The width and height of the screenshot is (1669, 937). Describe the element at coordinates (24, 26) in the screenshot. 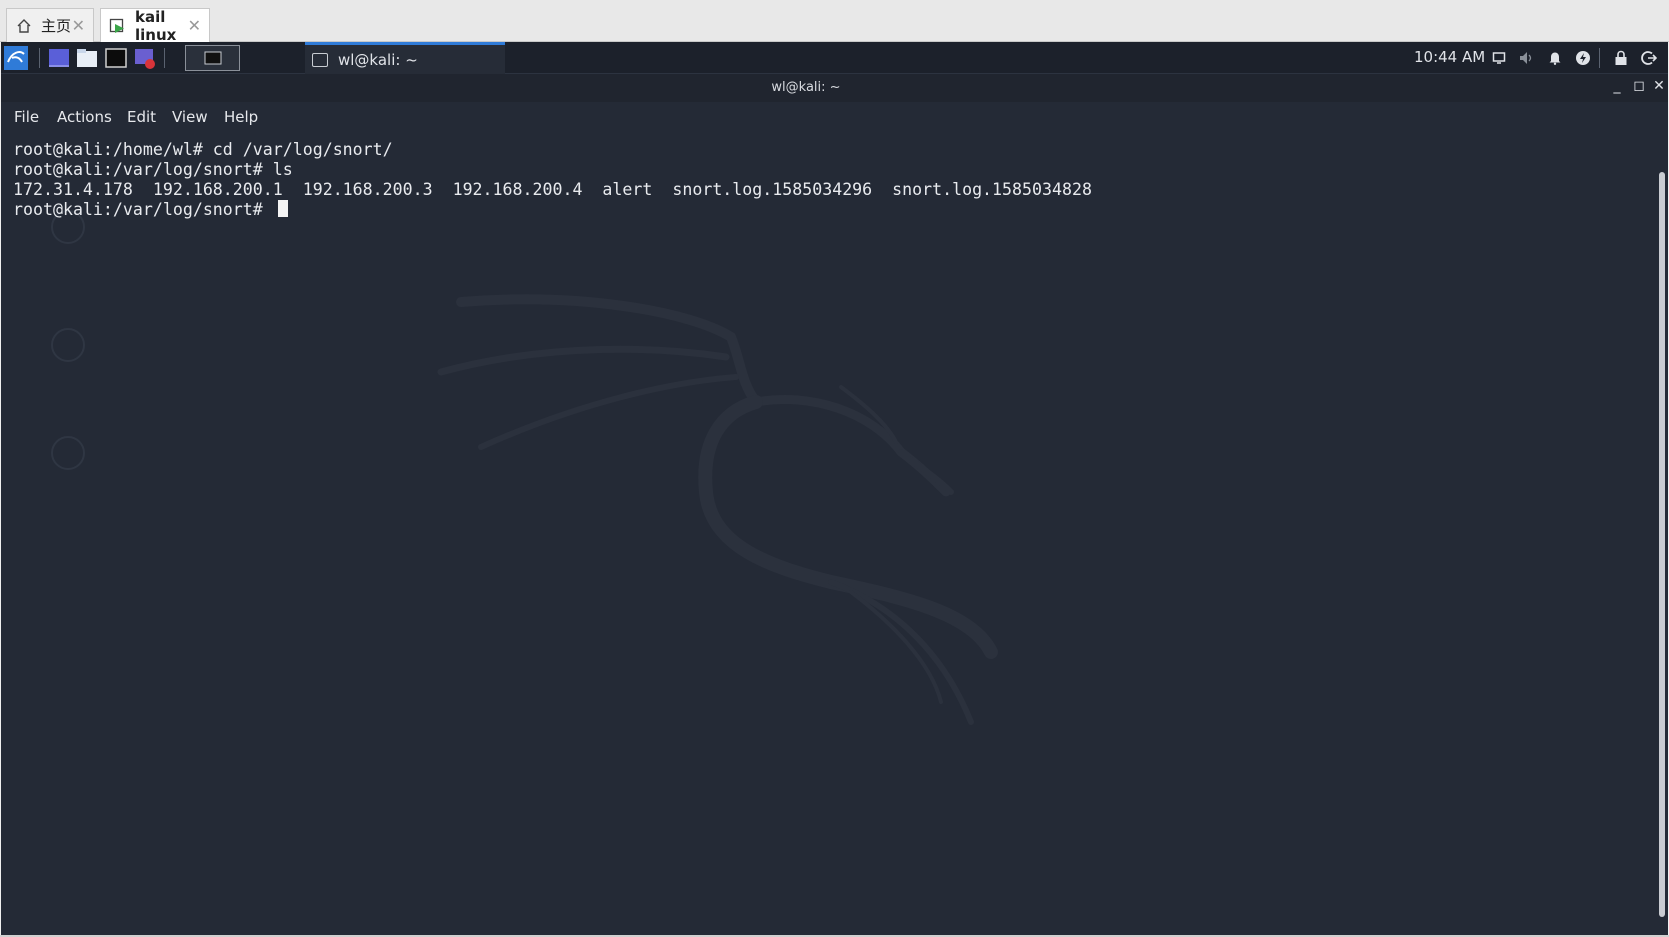

I see `home-icon` at that location.